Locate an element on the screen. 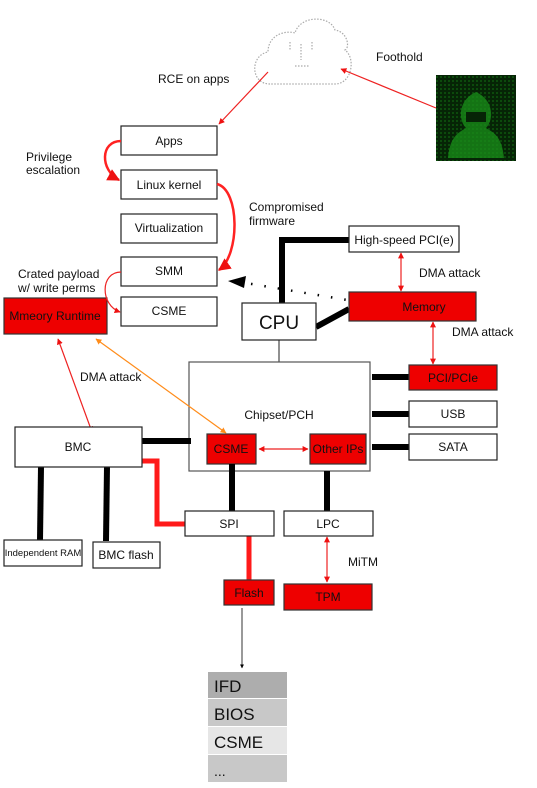  flash-region-ifd: IFD is located at coordinates (227, 686).